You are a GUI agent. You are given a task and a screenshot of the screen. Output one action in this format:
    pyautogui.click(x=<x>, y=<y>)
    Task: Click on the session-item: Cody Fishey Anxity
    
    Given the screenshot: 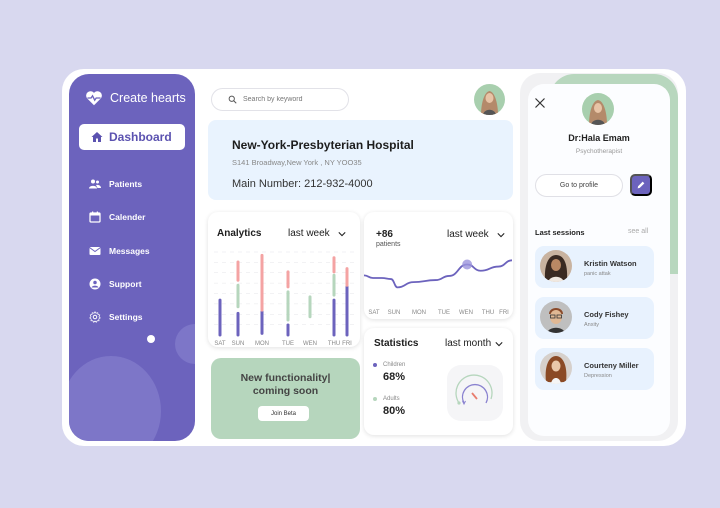 What is the action you would take?
    pyautogui.click(x=594, y=318)
    